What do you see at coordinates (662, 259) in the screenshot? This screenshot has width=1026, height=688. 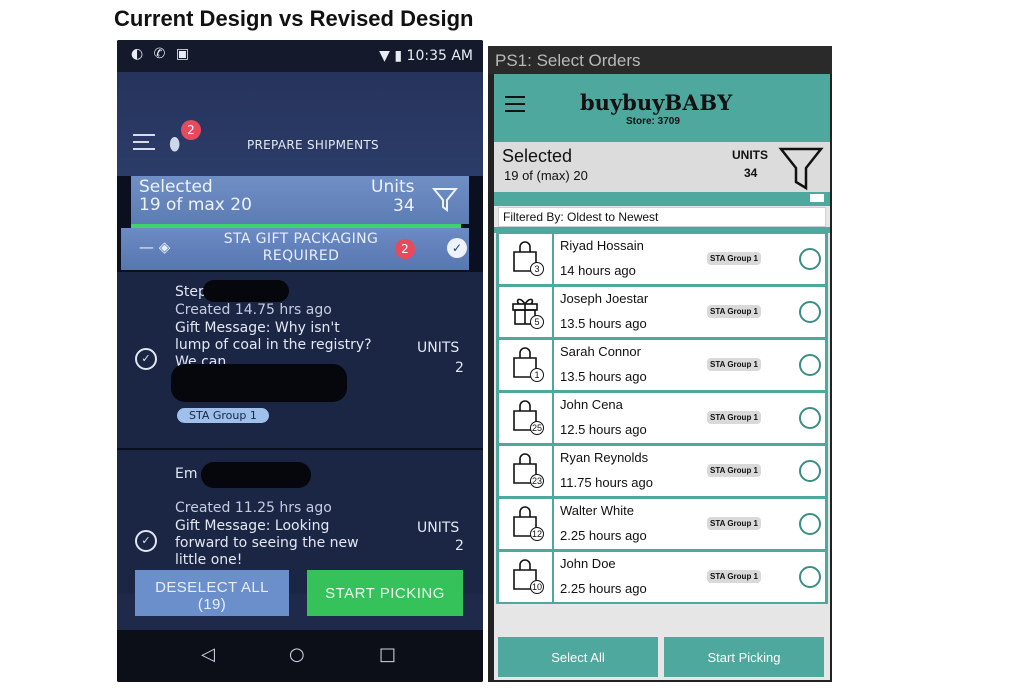 I see `order-row: 3 Riyad Hossain 14 hours ago STA Group 1` at bounding box center [662, 259].